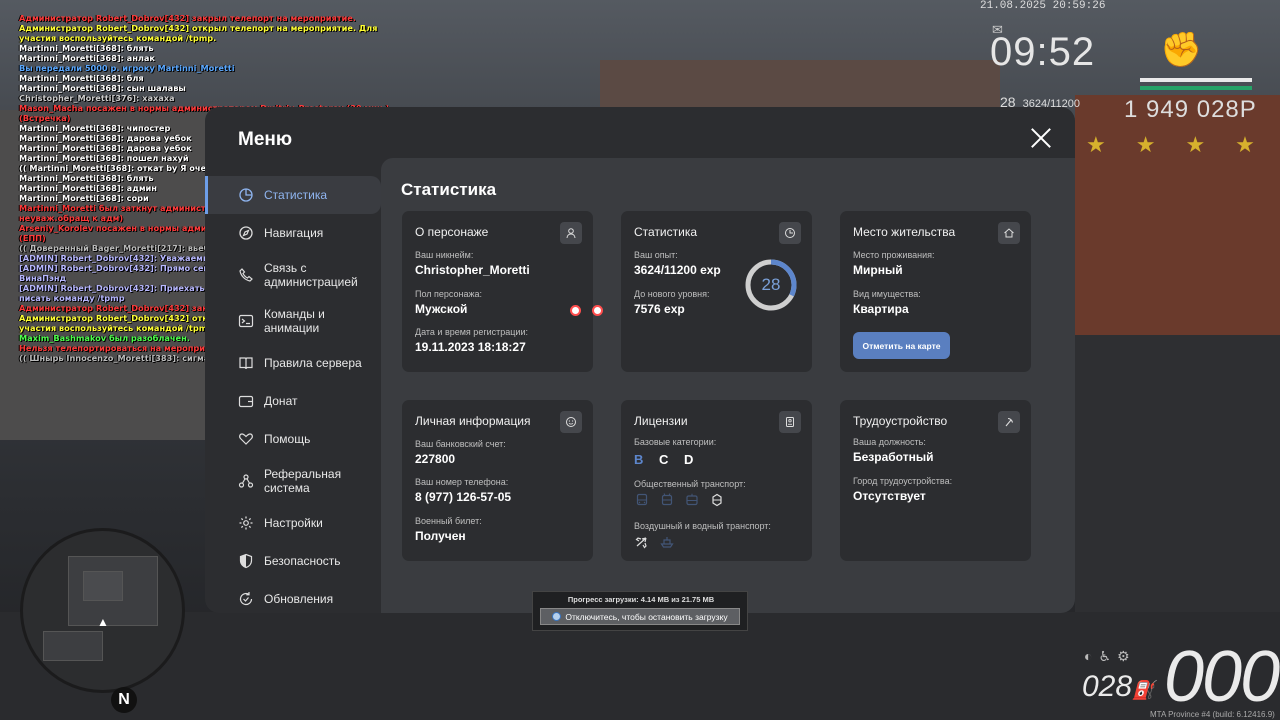 This screenshot has height=720, width=1280. Describe the element at coordinates (716, 499) in the screenshot. I see `metro-icon` at that location.